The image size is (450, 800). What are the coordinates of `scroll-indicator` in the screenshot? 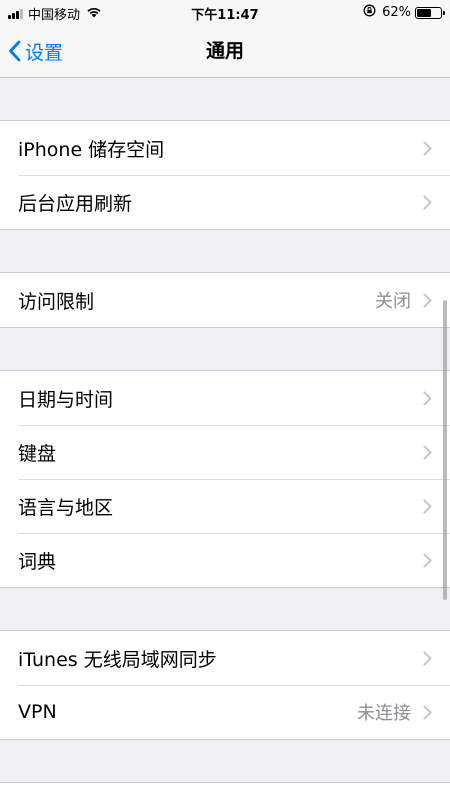 It's located at (445, 450).